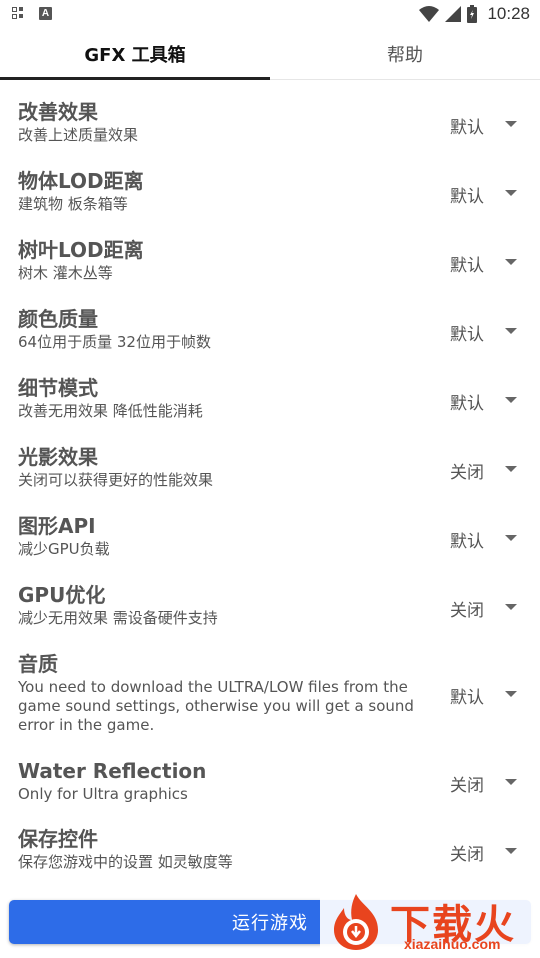 The width and height of the screenshot is (540, 958). I want to click on setting-subtitle: 建筑物 板条箱等, so click(73, 204).